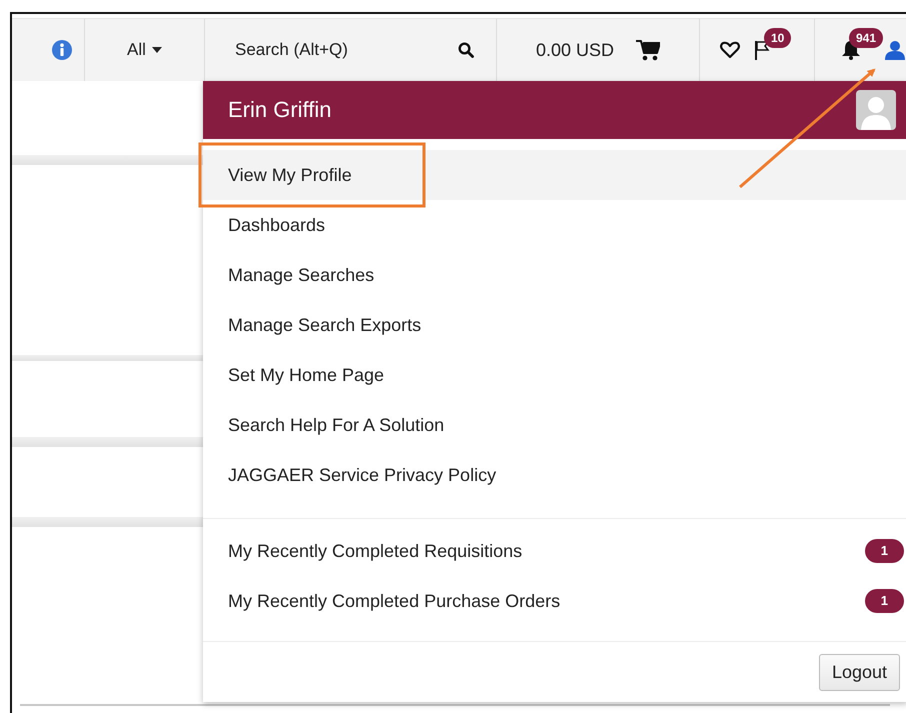 Image resolution: width=906 pixels, height=713 pixels. What do you see at coordinates (866, 38) in the screenshot?
I see `count-badge: 941` at bounding box center [866, 38].